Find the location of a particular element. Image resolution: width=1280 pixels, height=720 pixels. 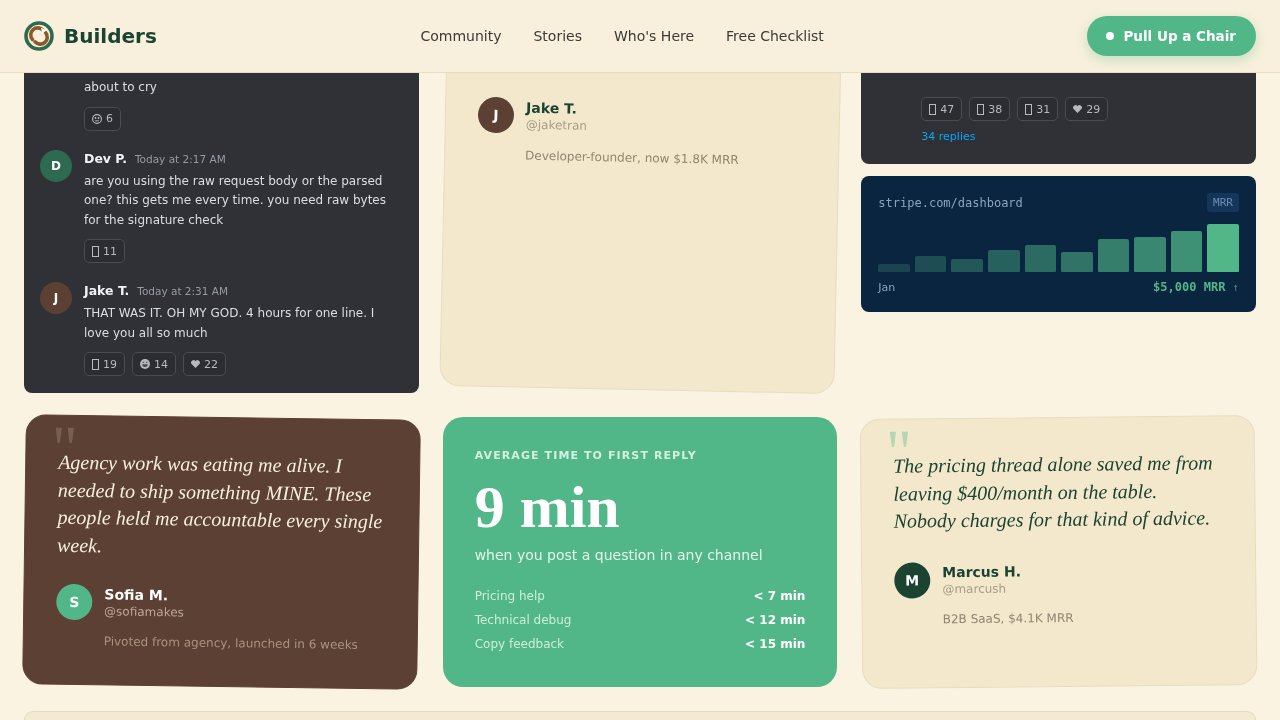

reaction-button: 29 is located at coordinates (1087, 109).